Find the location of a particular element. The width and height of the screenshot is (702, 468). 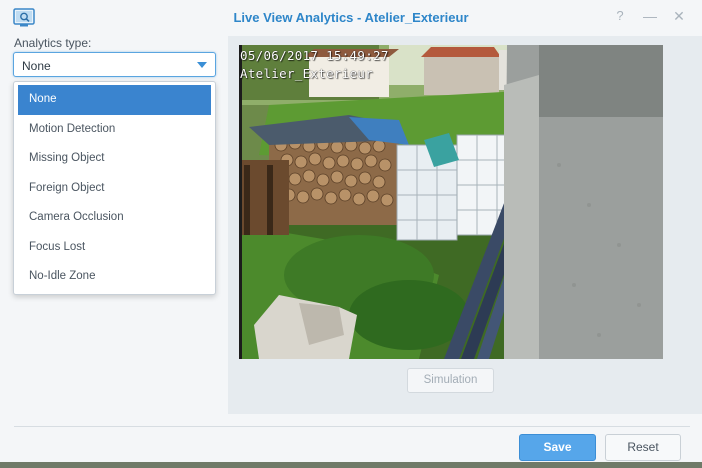

help-button: ? is located at coordinates (620, 16).